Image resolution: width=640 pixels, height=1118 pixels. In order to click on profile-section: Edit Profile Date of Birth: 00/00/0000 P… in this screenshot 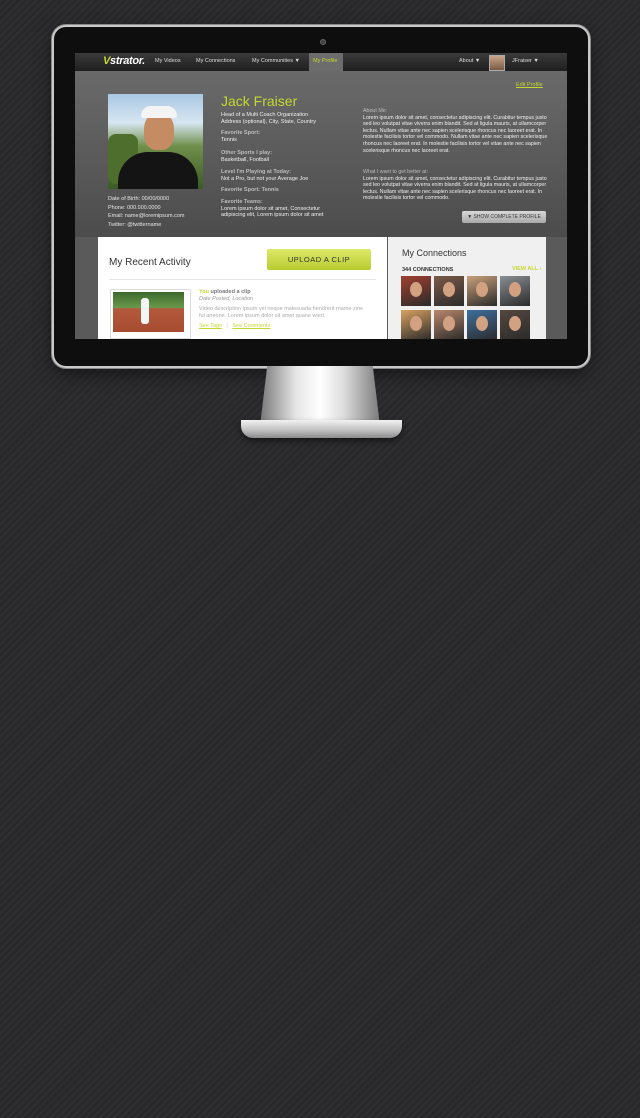, I will do `click(321, 154)`.